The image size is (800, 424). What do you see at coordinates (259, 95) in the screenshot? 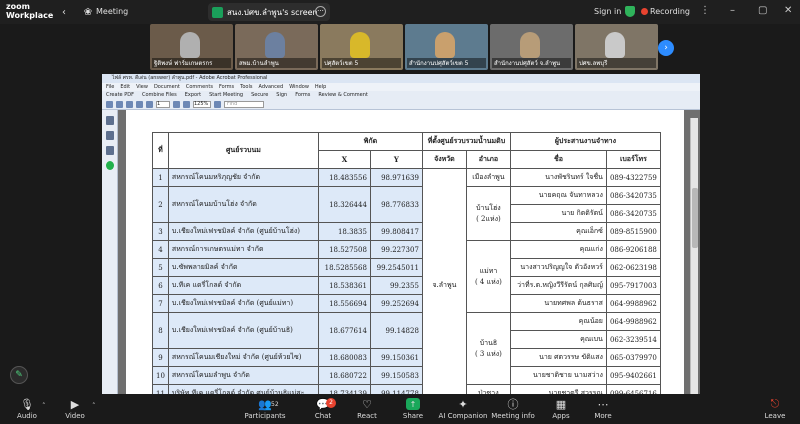
I see `acrobat-tool-button: Secure` at bounding box center [259, 95].